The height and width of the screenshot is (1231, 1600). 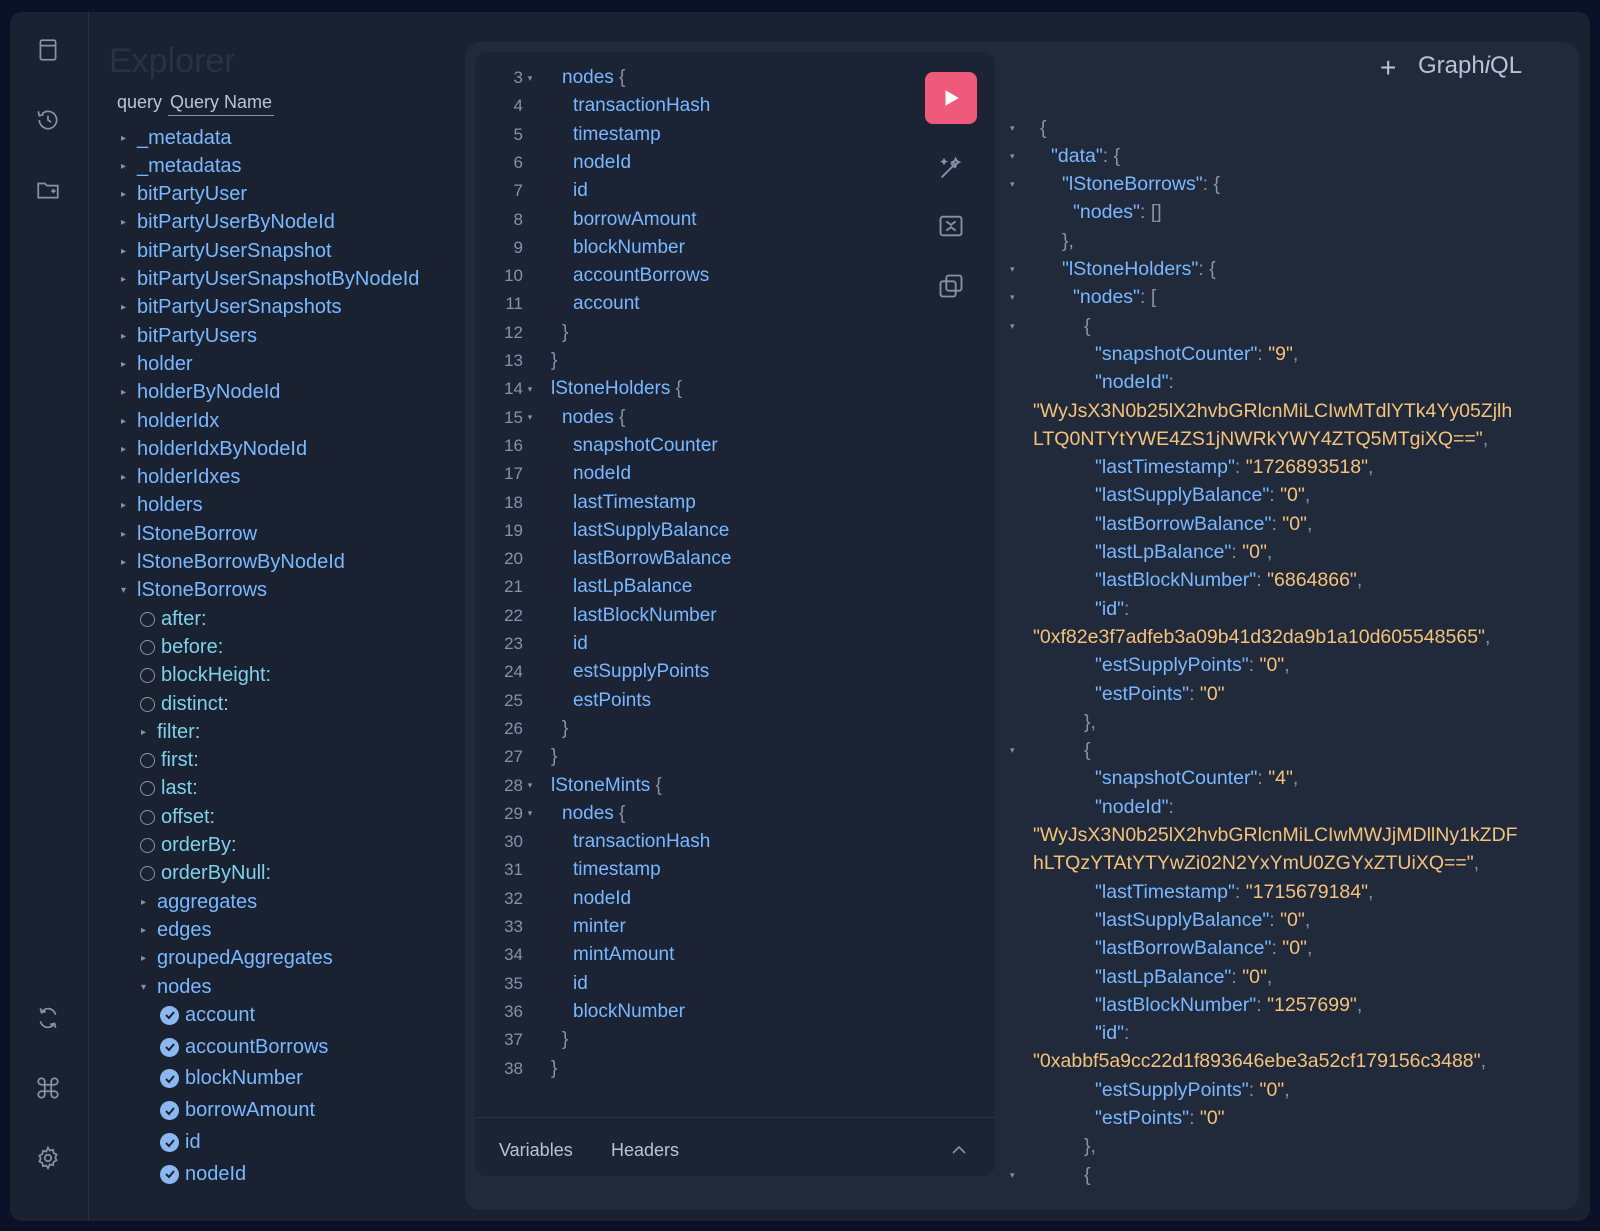 What do you see at coordinates (1092, 807) in the screenshot?
I see `result-line: "nodeId":` at bounding box center [1092, 807].